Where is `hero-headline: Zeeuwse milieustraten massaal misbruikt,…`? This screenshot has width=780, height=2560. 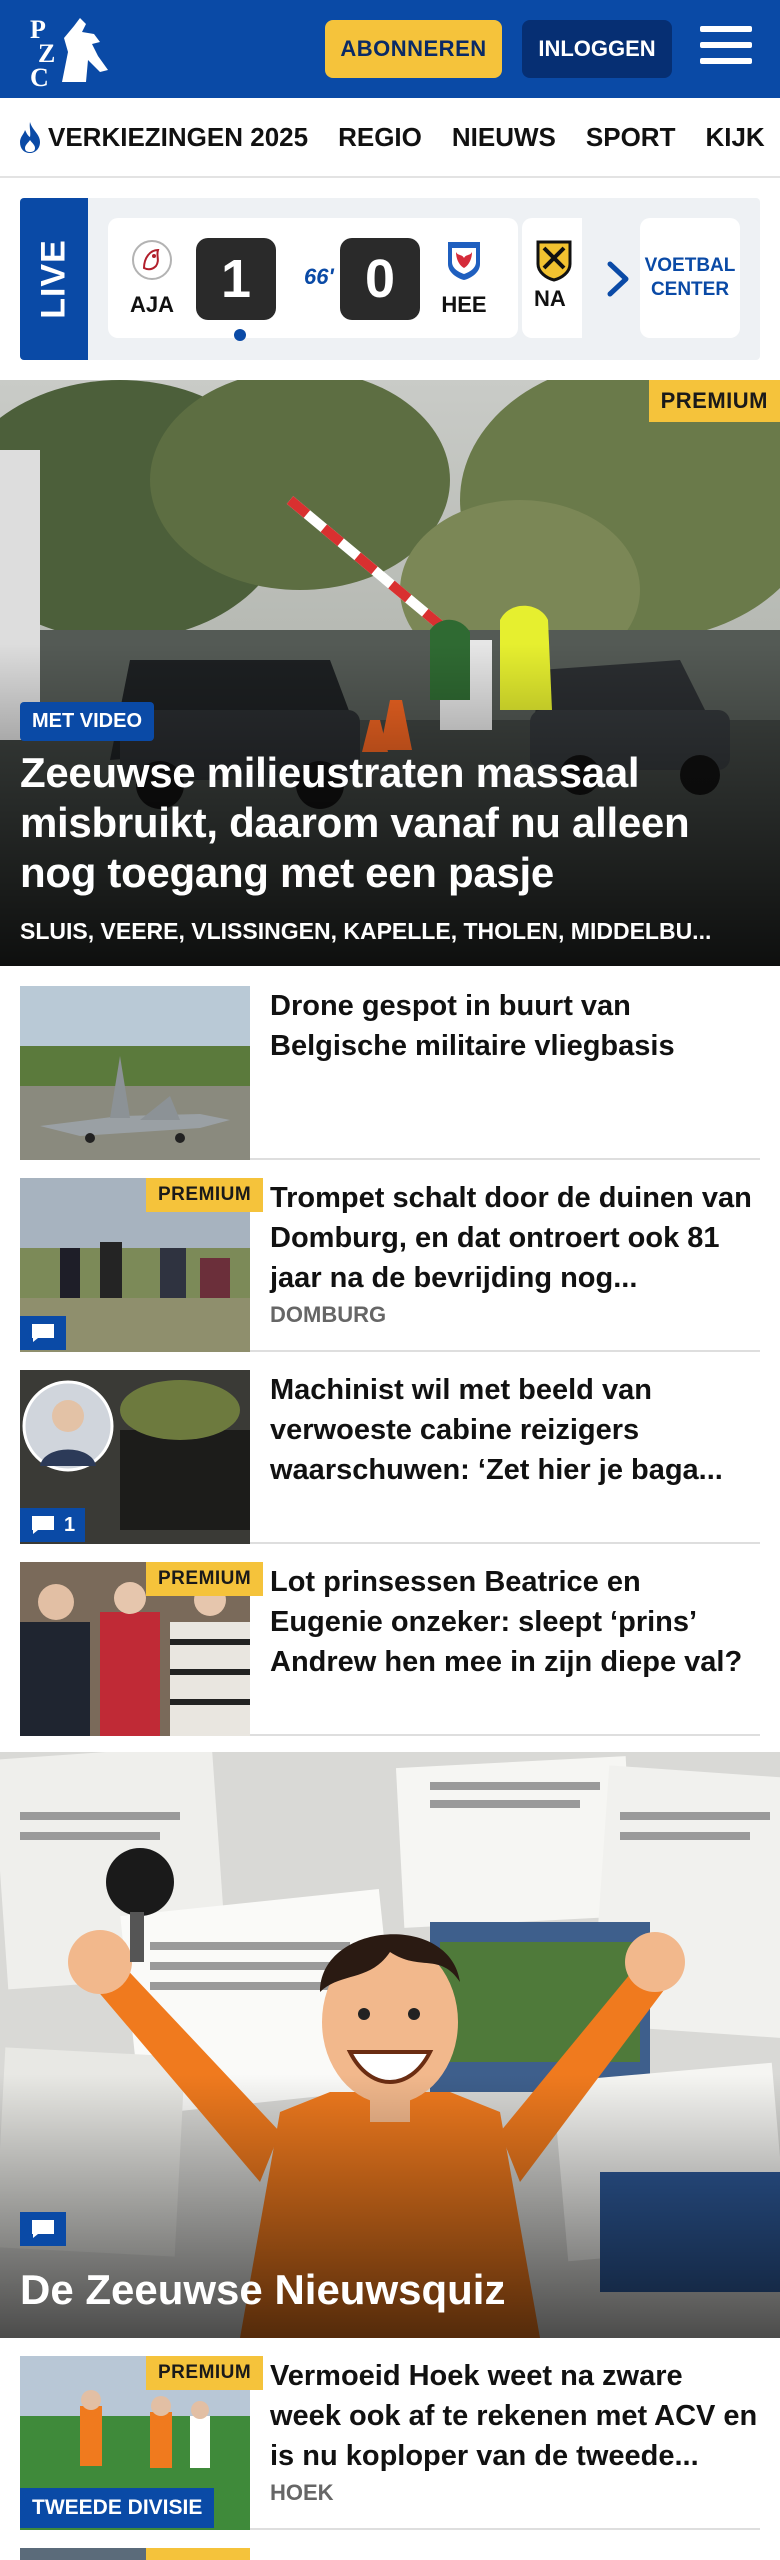 hero-headline: Zeeuwse milieustraten massaal misbruikt,… is located at coordinates (390, 823).